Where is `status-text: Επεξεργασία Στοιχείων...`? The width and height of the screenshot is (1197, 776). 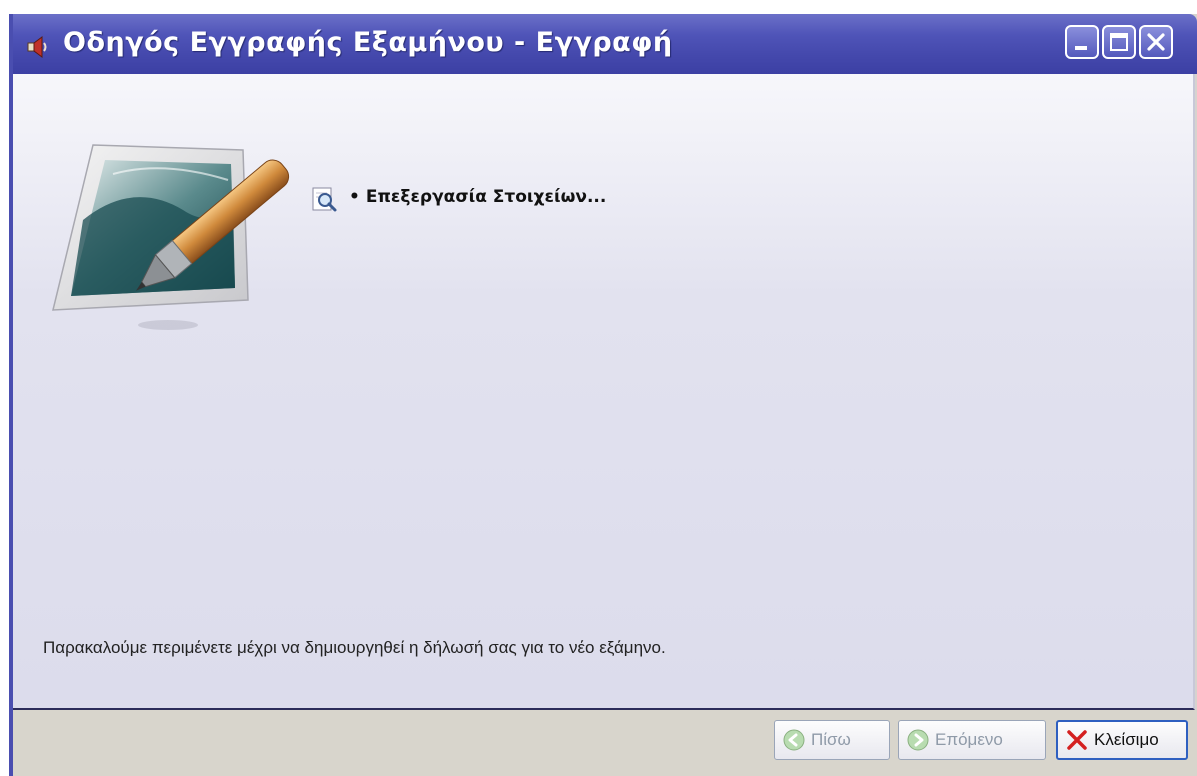 status-text: Επεξεργασία Στοιχείων... is located at coordinates (486, 197).